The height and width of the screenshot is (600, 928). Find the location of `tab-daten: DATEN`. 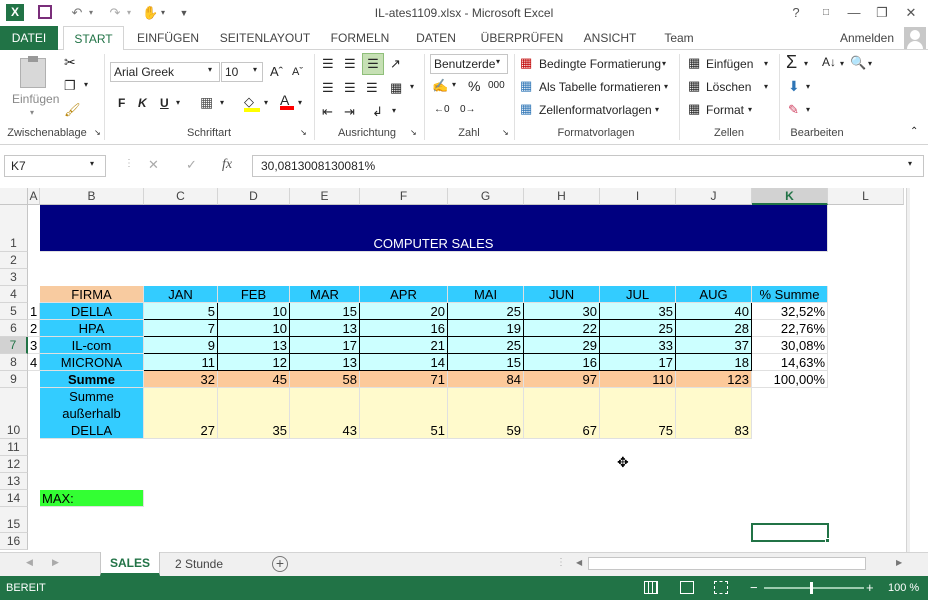

tab-daten: DATEN is located at coordinates (436, 38).